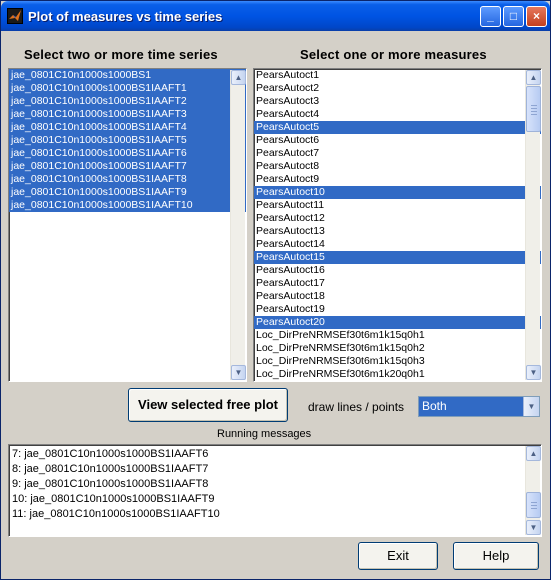 The image size is (551, 580). I want to click on list-item: PearsAutoct8, so click(397, 166).